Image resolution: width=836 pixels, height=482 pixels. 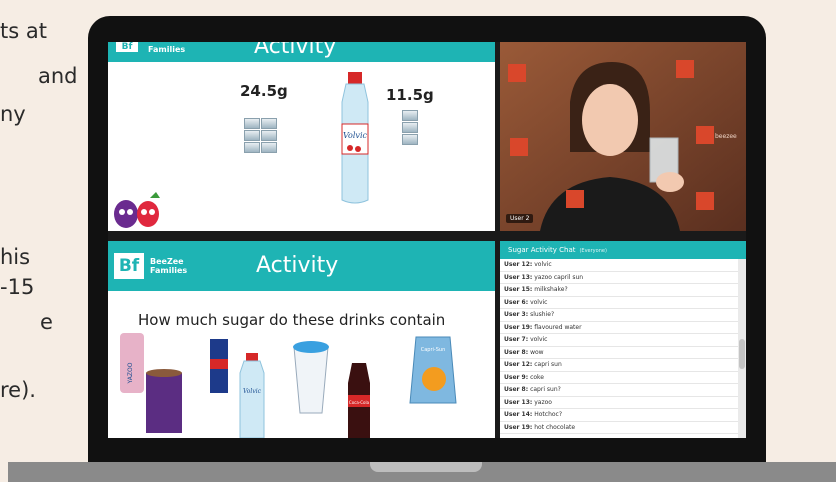 What do you see at coordinates (619, 403) in the screenshot?
I see `chat-message: User 13: yazoo` at bounding box center [619, 403].